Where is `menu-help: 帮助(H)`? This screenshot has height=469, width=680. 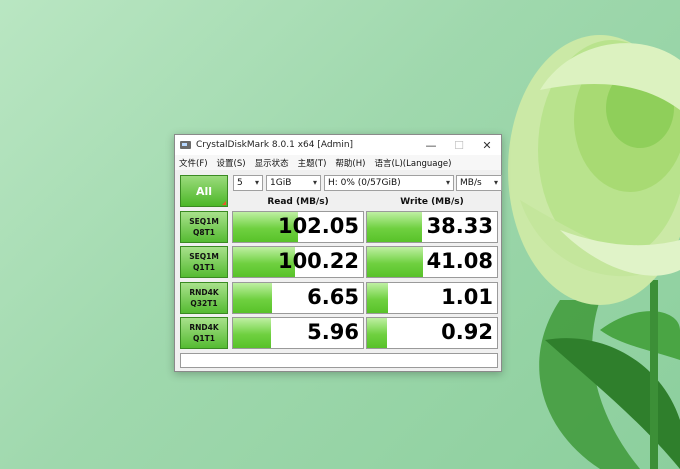
menu-help: 帮助(H) is located at coordinates (350, 163).